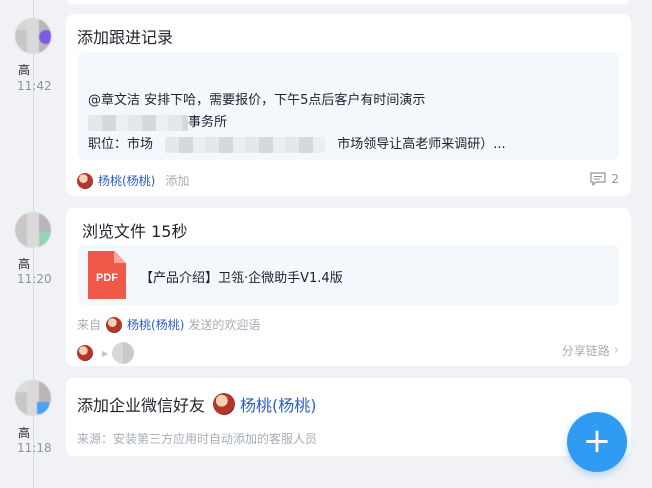 The height and width of the screenshot is (488, 652). What do you see at coordinates (34, 279) in the screenshot?
I see `timestamp: 11:20` at bounding box center [34, 279].